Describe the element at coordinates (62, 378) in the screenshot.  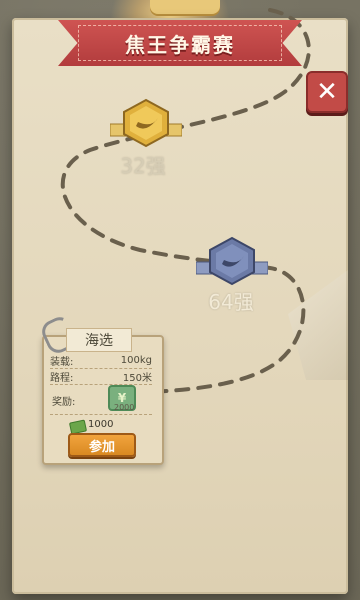
I see `distance-label: 路程:` at that location.